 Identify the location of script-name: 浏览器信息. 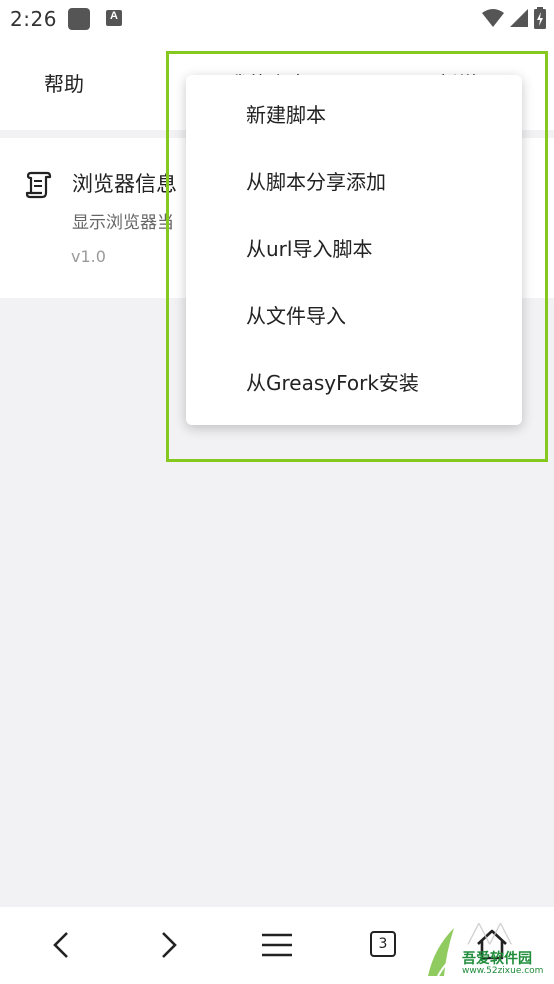
(124, 184).